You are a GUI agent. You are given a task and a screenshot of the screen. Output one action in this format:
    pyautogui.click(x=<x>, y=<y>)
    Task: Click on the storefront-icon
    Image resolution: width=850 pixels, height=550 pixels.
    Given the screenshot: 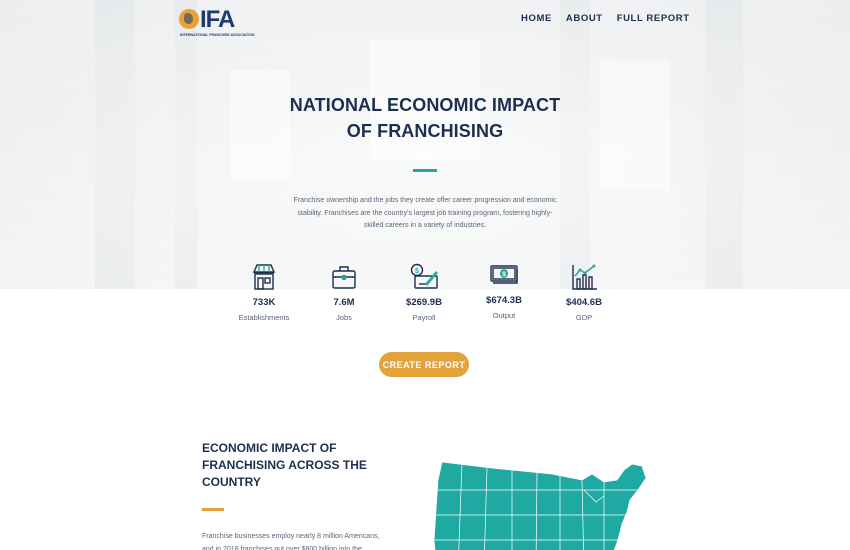 What is the action you would take?
    pyautogui.click(x=264, y=277)
    